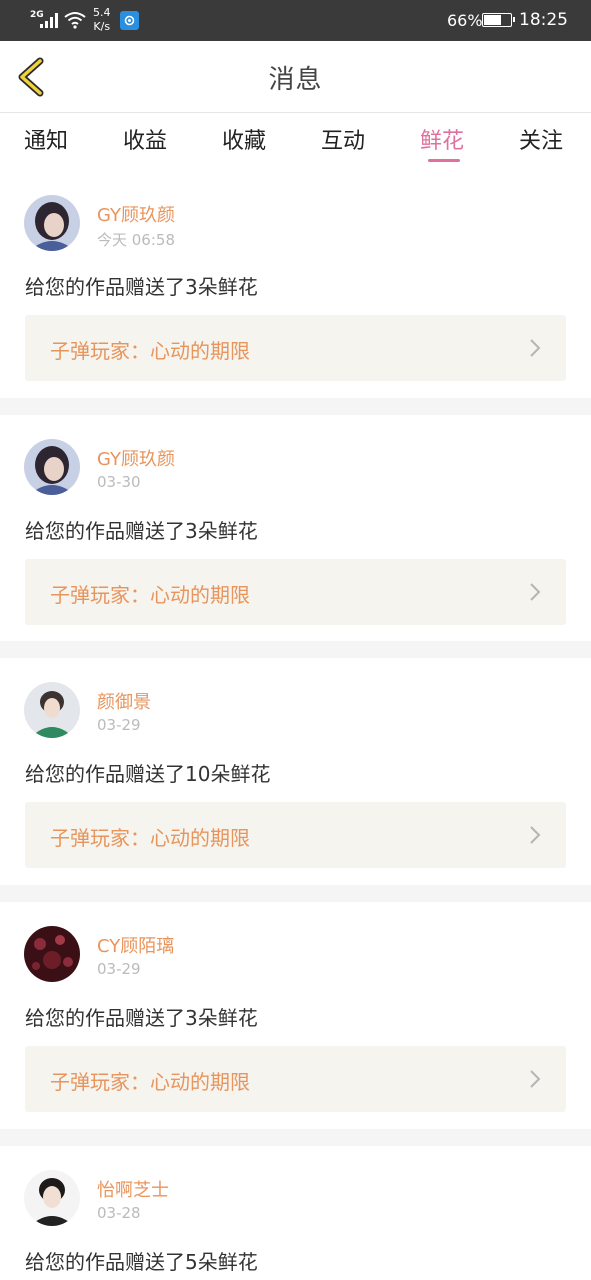 The height and width of the screenshot is (1280, 591). I want to click on active-tab-indicator, so click(444, 160).